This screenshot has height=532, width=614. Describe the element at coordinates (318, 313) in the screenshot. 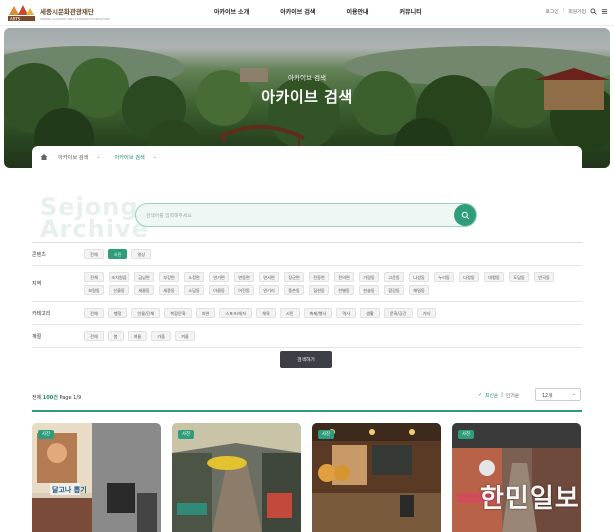

I see `filter-chip-category: 축제/행사` at that location.